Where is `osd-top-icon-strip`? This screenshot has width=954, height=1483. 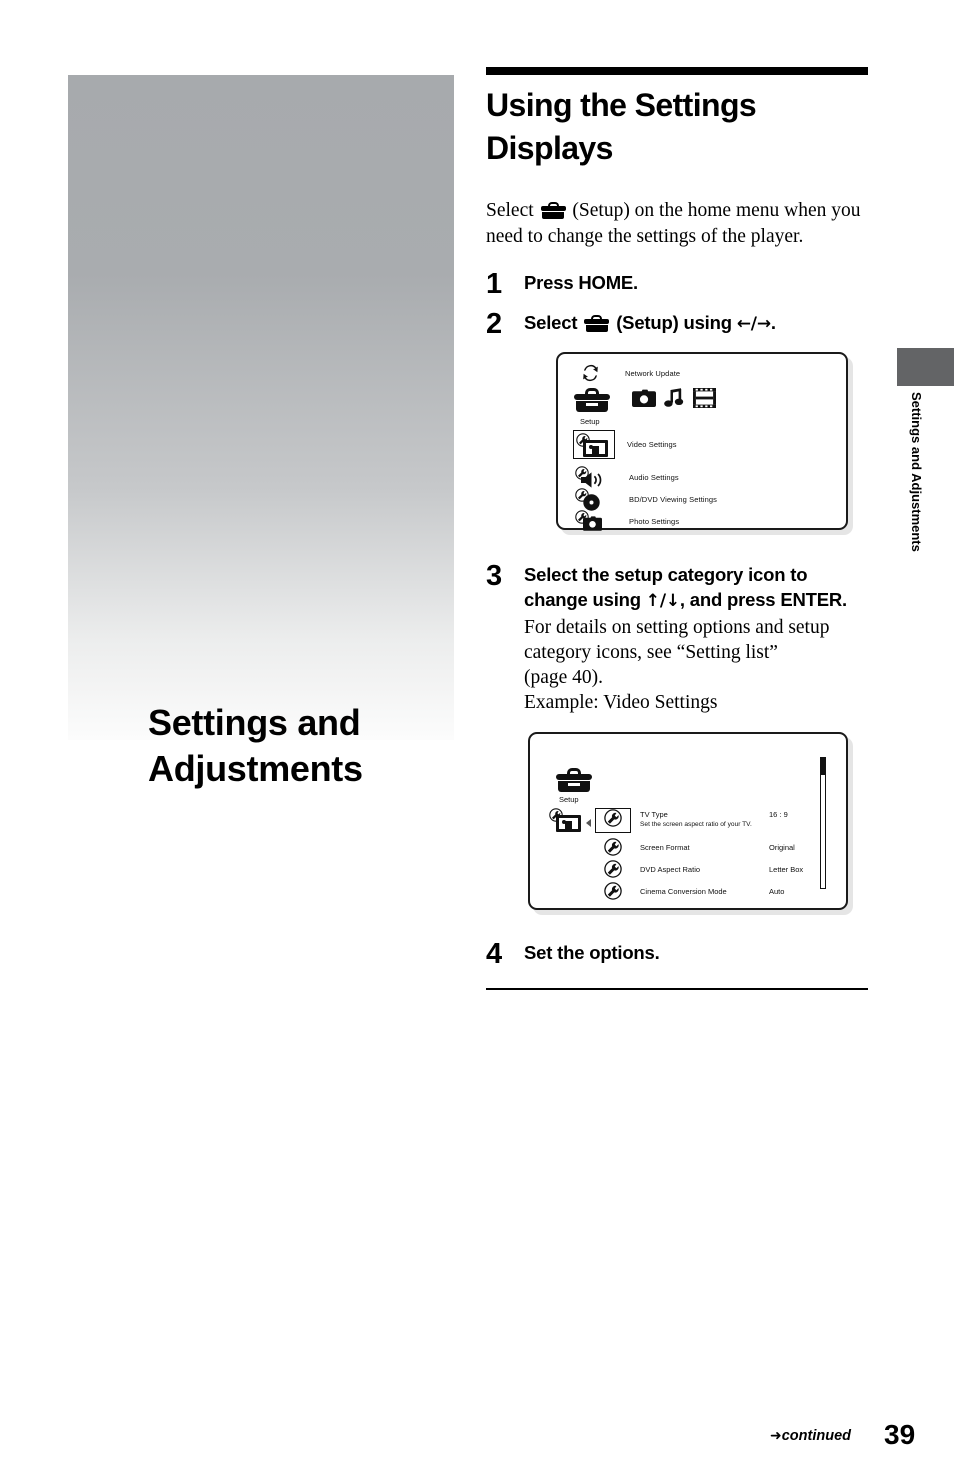 osd-top-icon-strip is located at coordinates (645, 400).